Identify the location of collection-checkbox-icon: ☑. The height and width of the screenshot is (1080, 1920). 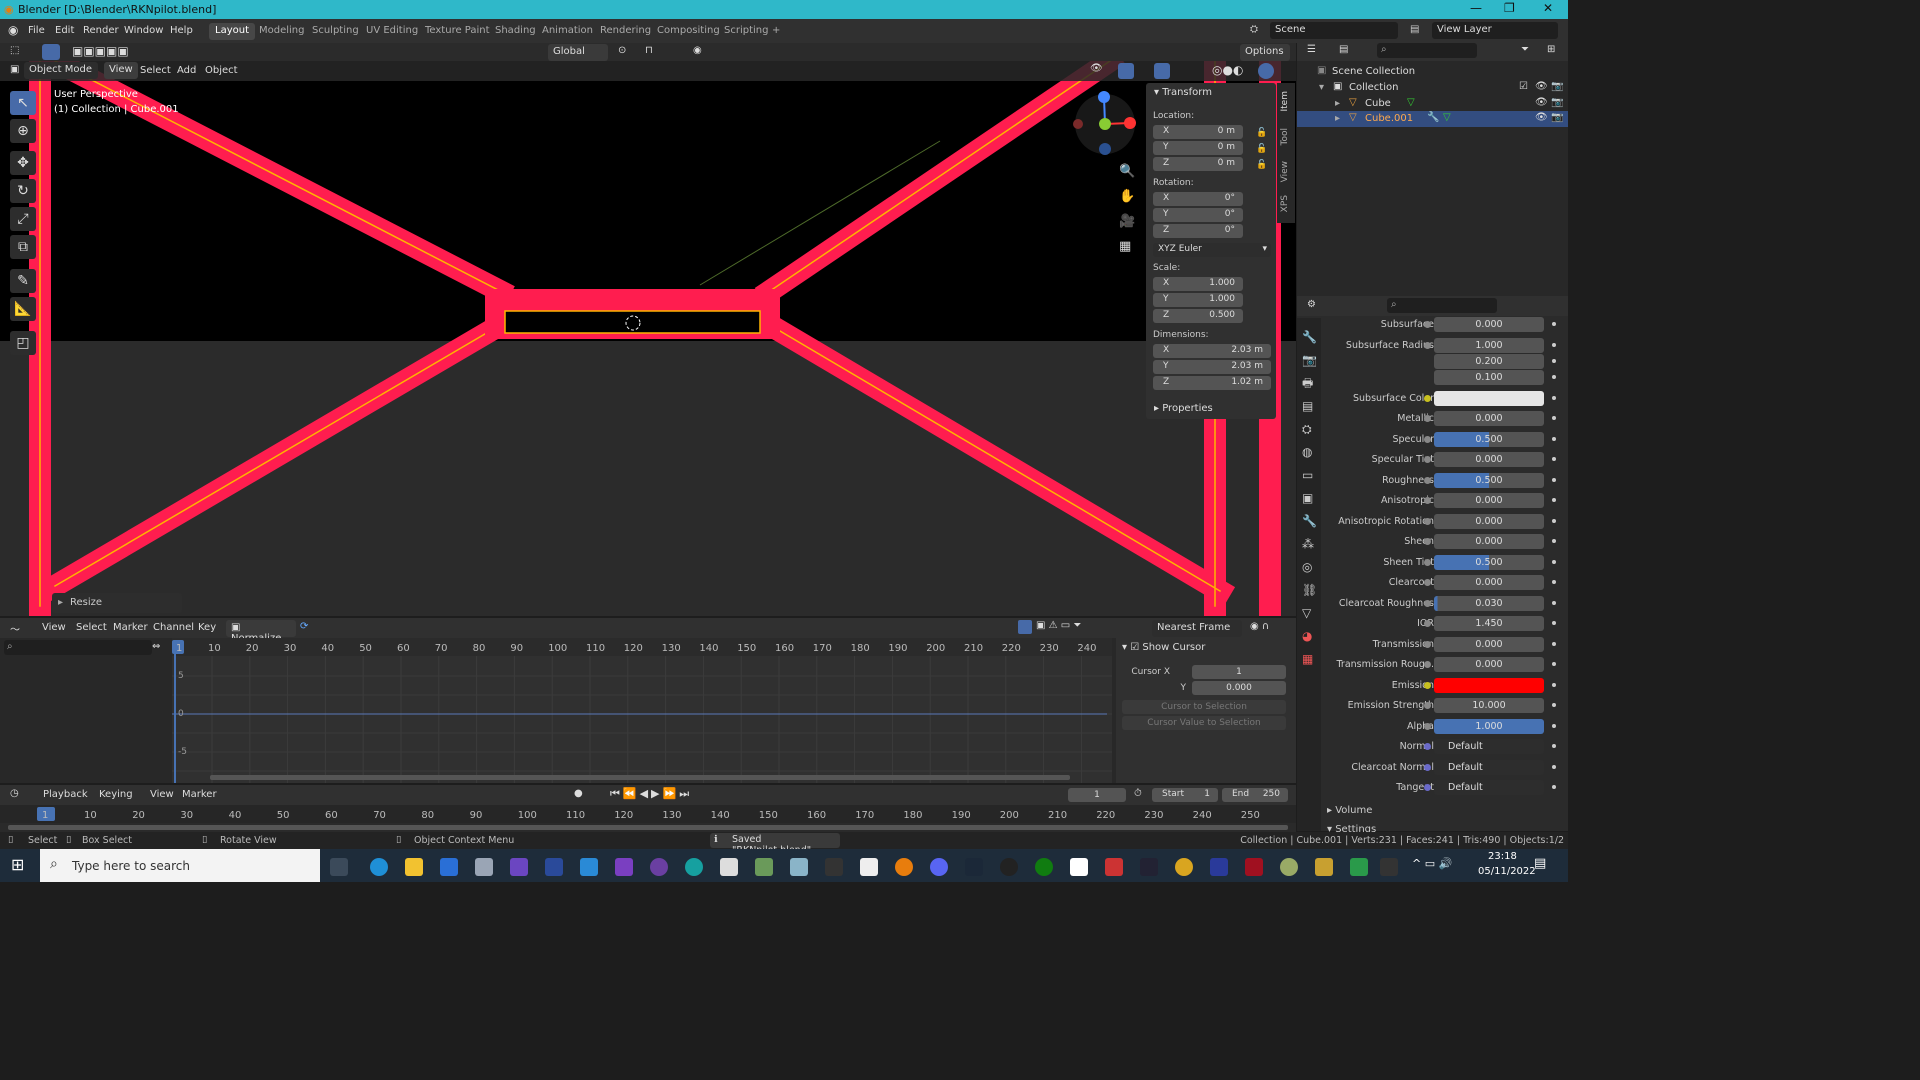
(1523, 86).